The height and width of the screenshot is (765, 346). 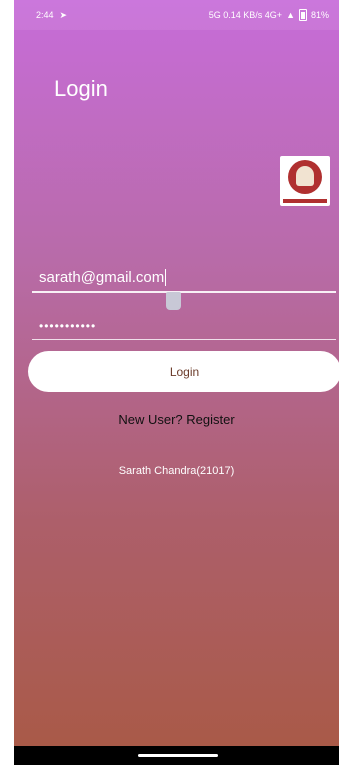 What do you see at coordinates (176, 419) in the screenshot?
I see `register-link: New User? Register` at bounding box center [176, 419].